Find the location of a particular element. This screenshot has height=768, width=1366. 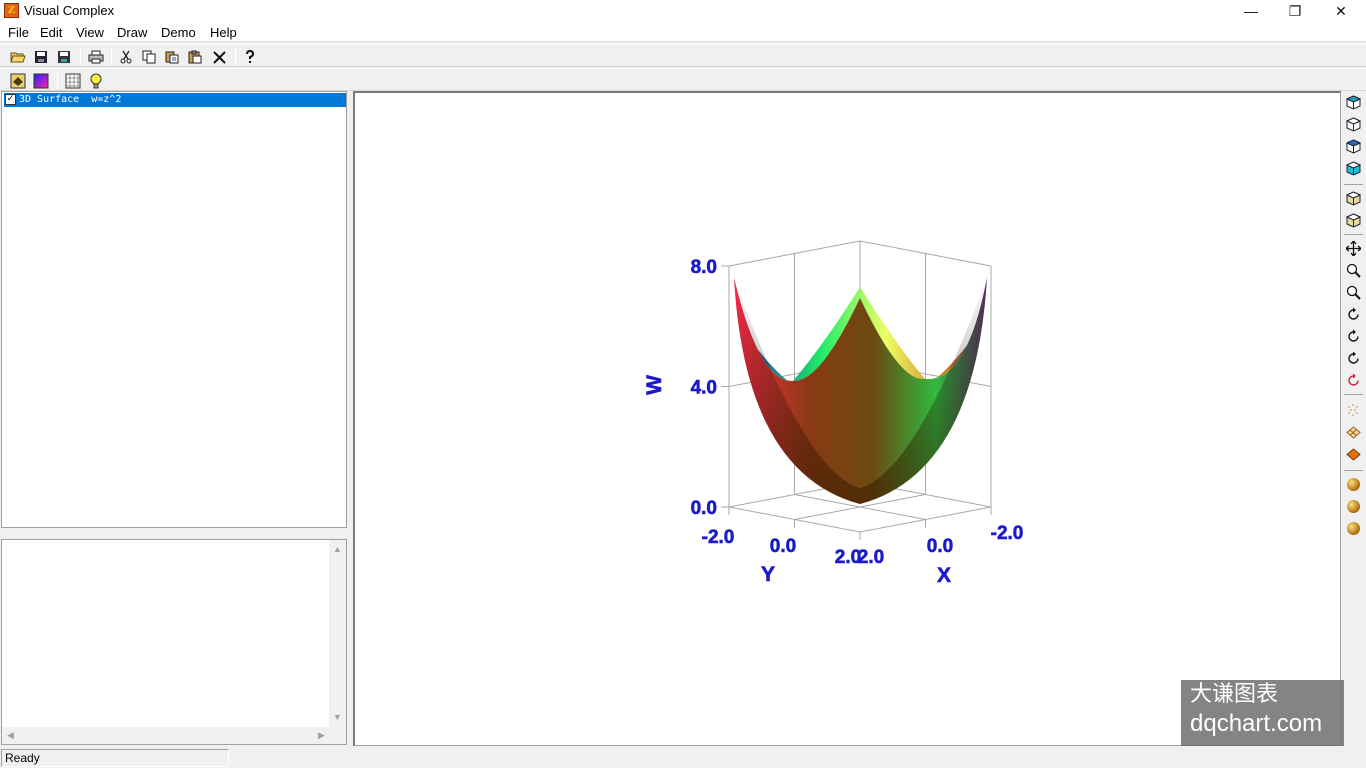

box-icon is located at coordinates (1353, 198).